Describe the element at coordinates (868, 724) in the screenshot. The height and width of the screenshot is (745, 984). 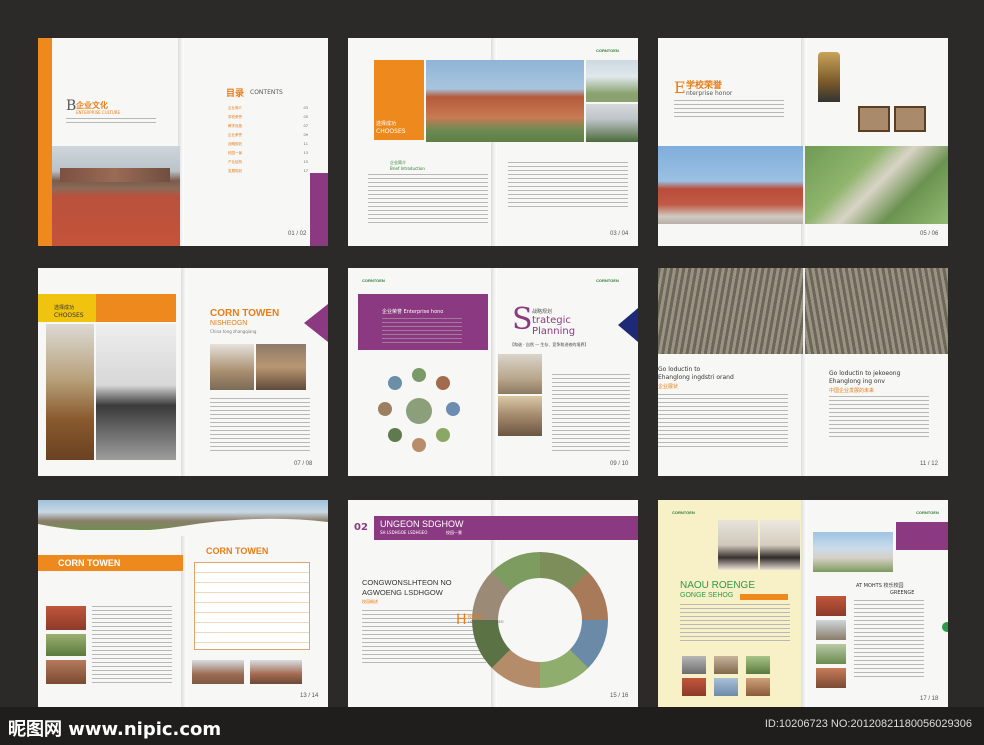
I see `image-id: ID:10206723 NO:20120821180056029306` at that location.